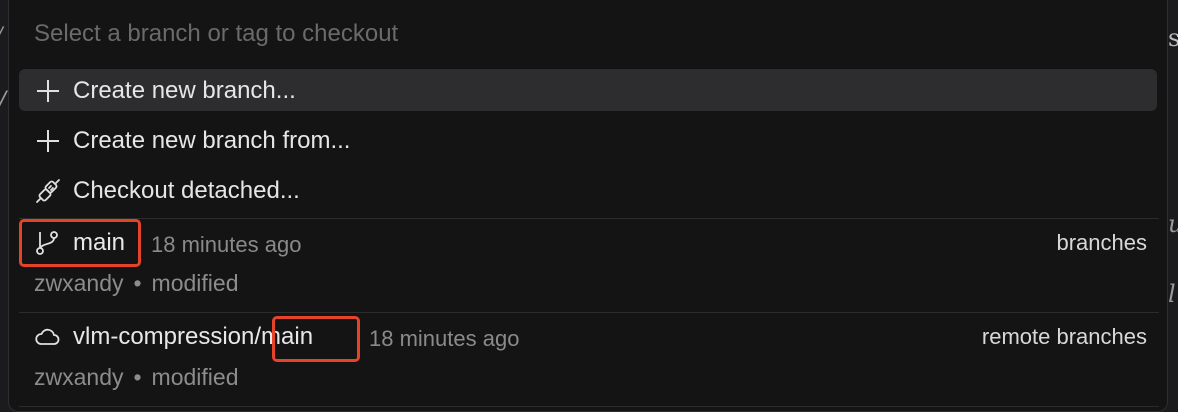  I want to click on branch-search-input, so click(584, 34).